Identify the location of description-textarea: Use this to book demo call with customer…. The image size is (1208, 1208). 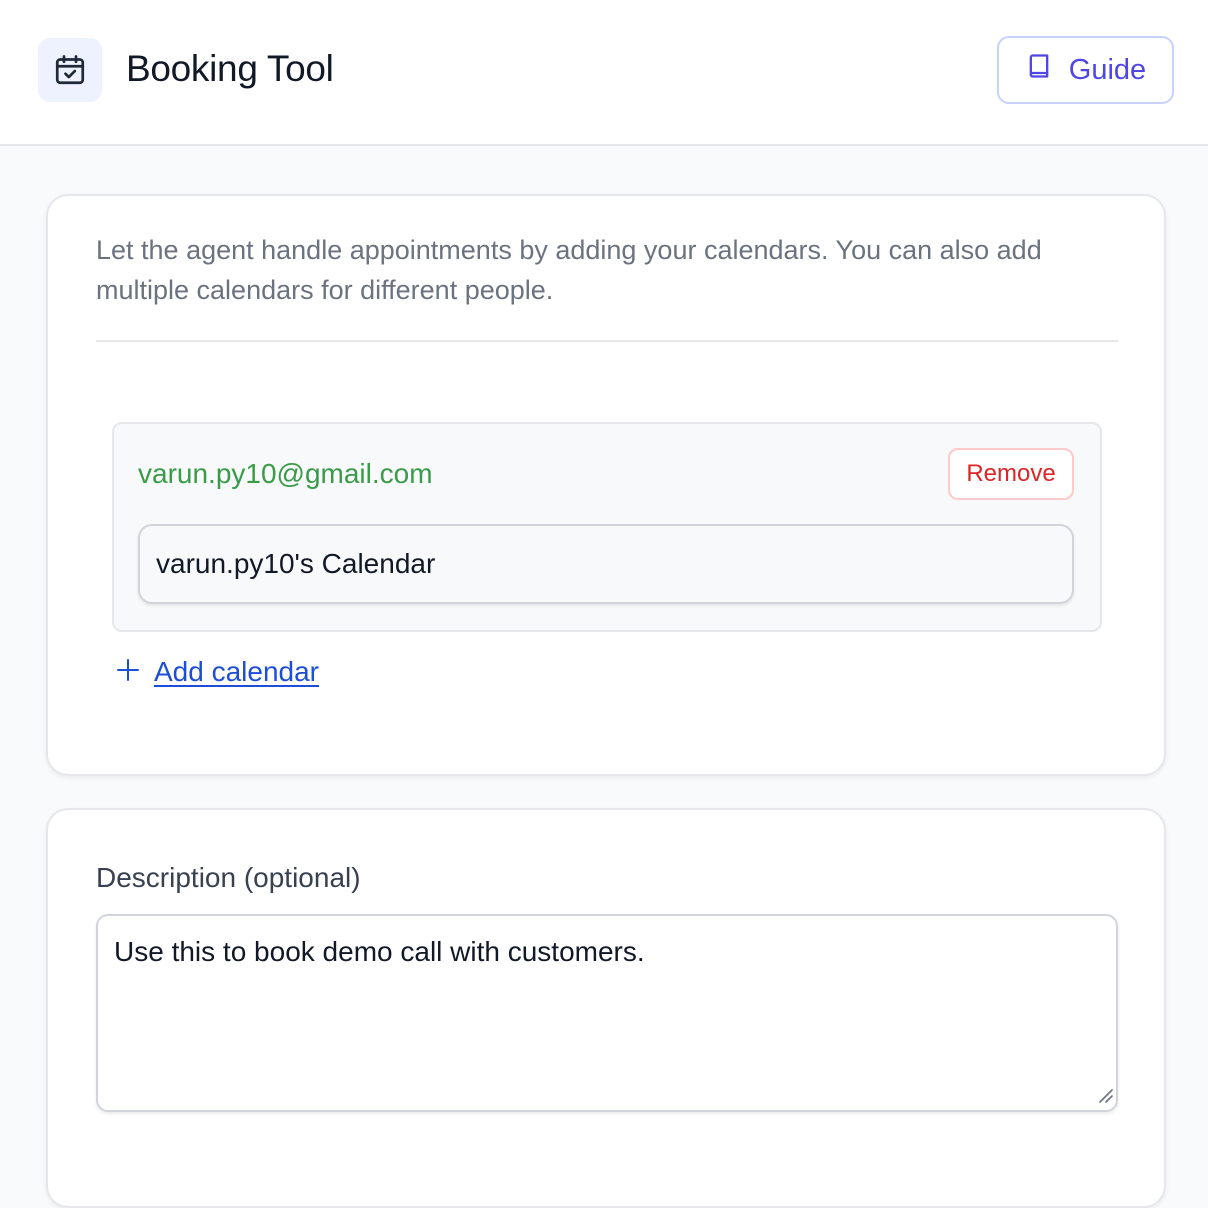
(607, 1013).